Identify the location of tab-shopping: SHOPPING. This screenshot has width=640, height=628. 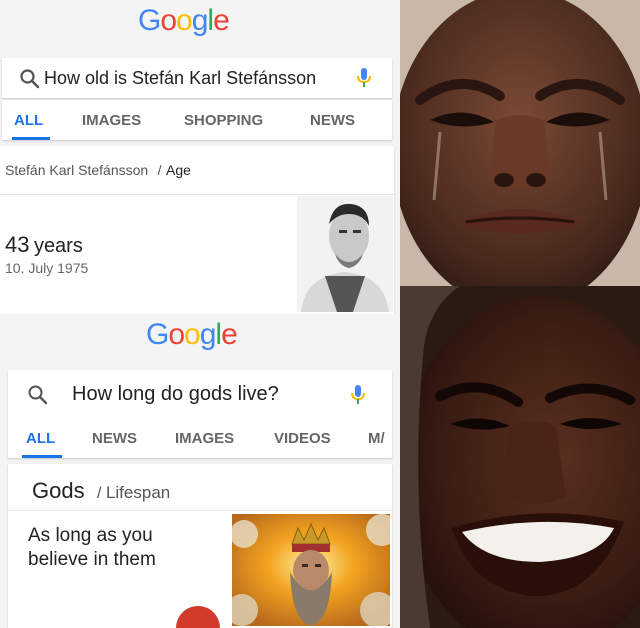
(223, 120).